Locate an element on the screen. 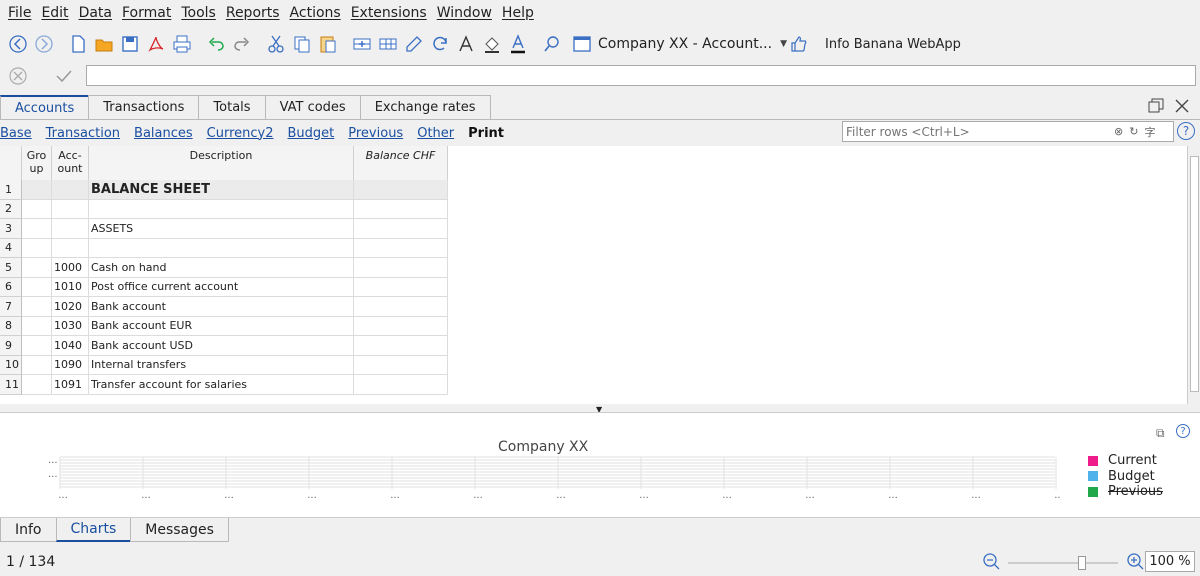 This screenshot has height=576, width=1200. table-row: 1020 Bank account is located at coordinates (235, 307).